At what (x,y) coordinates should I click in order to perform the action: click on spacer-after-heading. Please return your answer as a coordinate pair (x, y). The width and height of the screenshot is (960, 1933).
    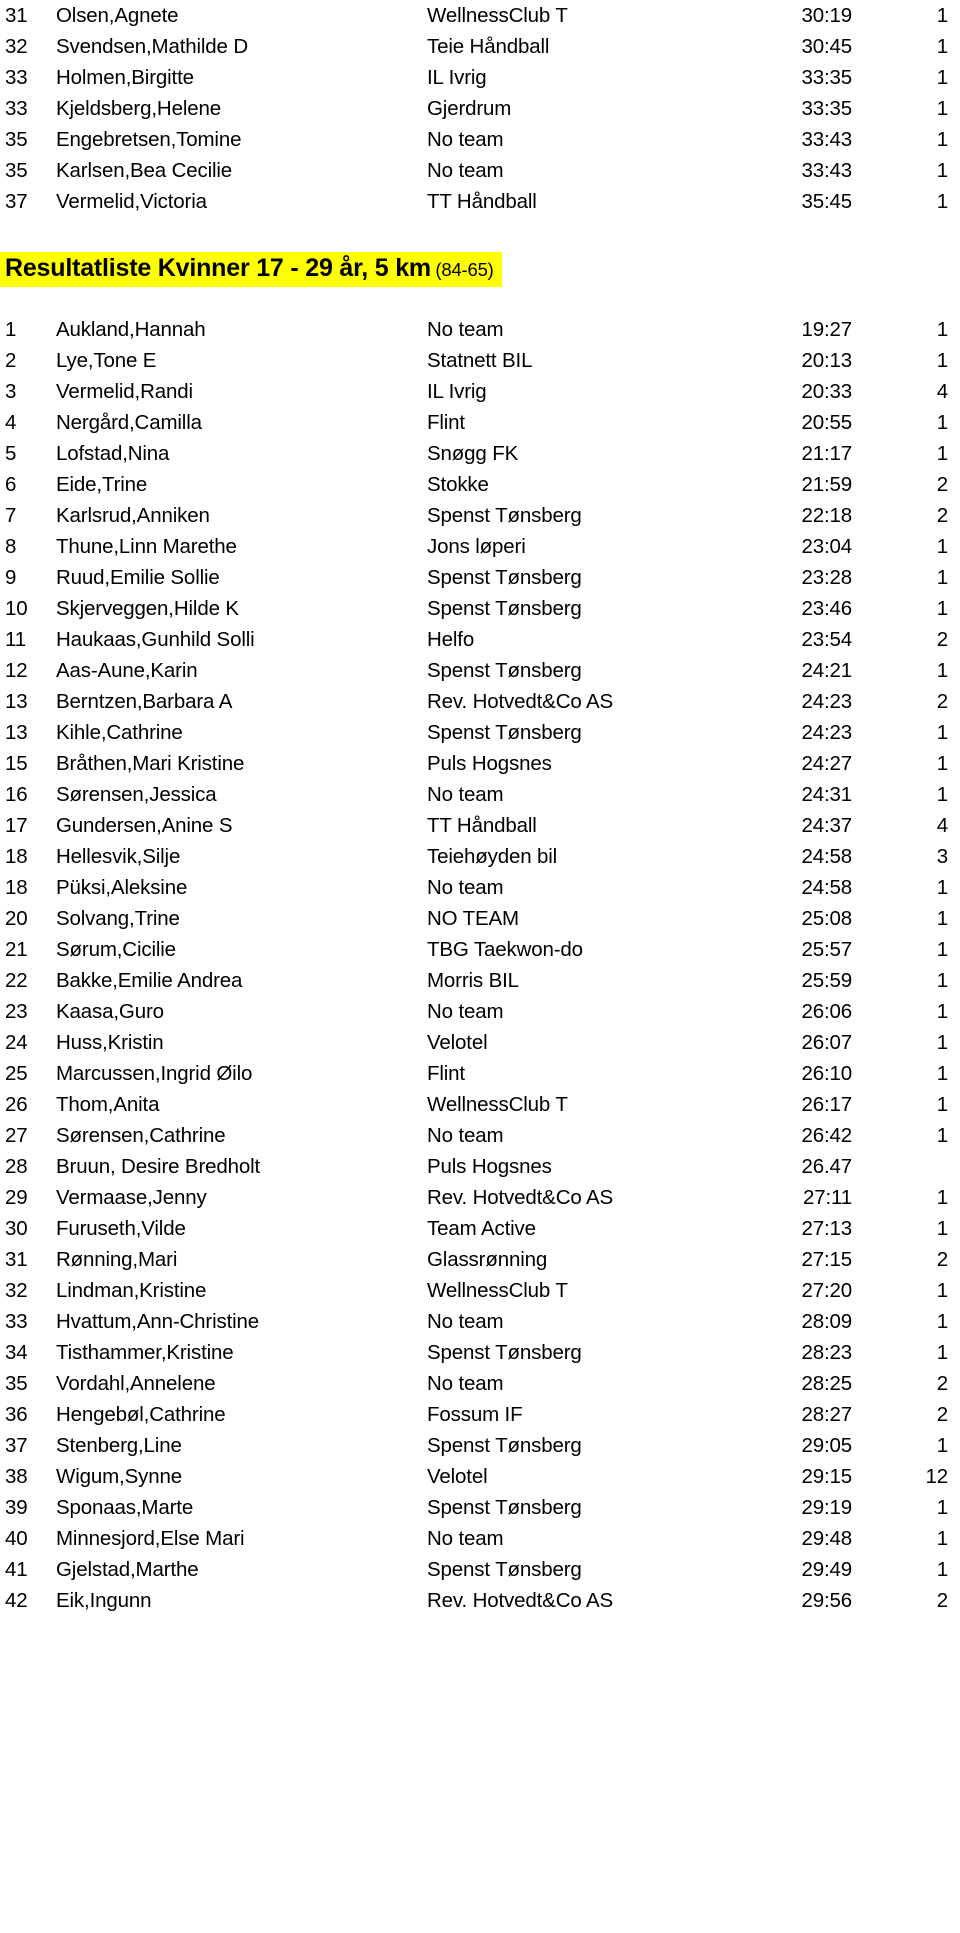
    Looking at the image, I should click on (480, 305).